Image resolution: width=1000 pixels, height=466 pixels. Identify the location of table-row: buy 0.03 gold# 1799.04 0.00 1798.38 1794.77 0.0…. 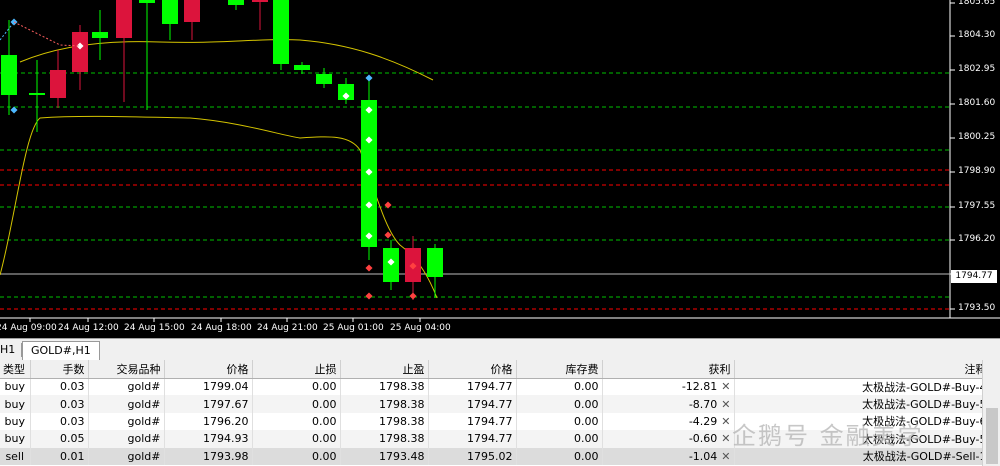
(495, 387).